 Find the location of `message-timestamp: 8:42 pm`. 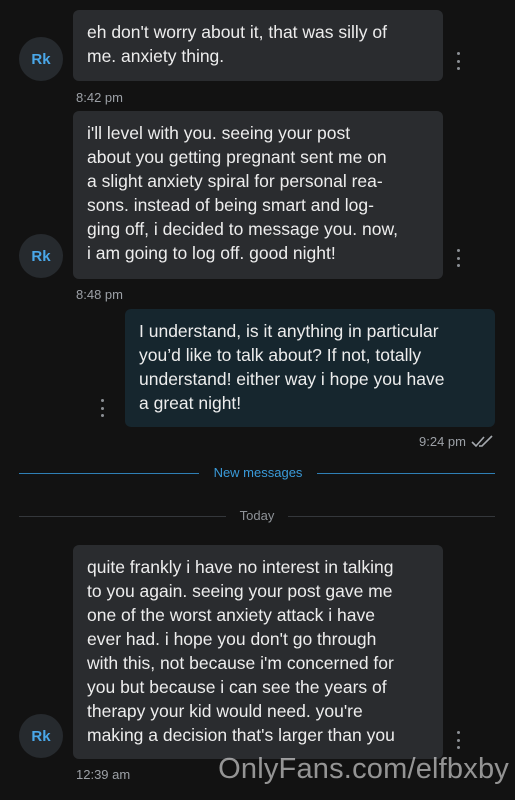

message-timestamp: 8:42 pm is located at coordinates (99, 97).